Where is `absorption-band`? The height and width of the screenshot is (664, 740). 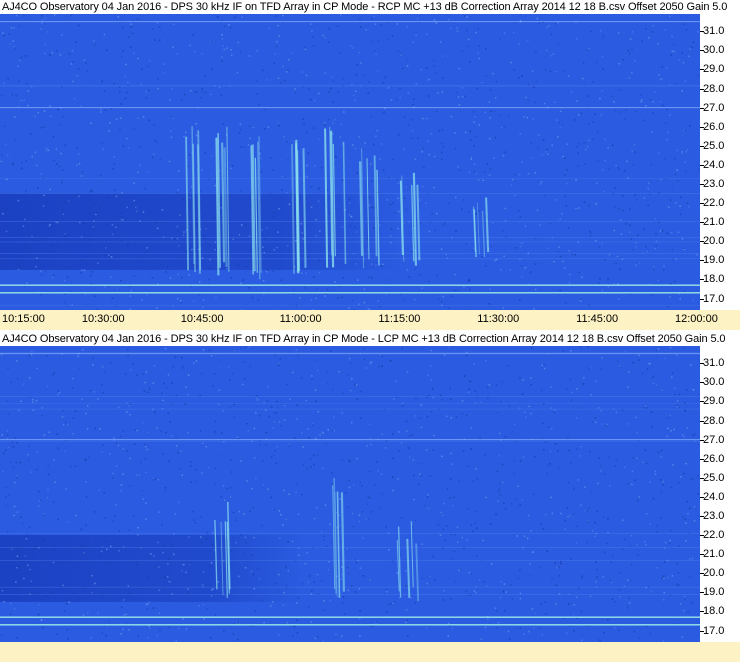 absorption-band is located at coordinates (151, 568).